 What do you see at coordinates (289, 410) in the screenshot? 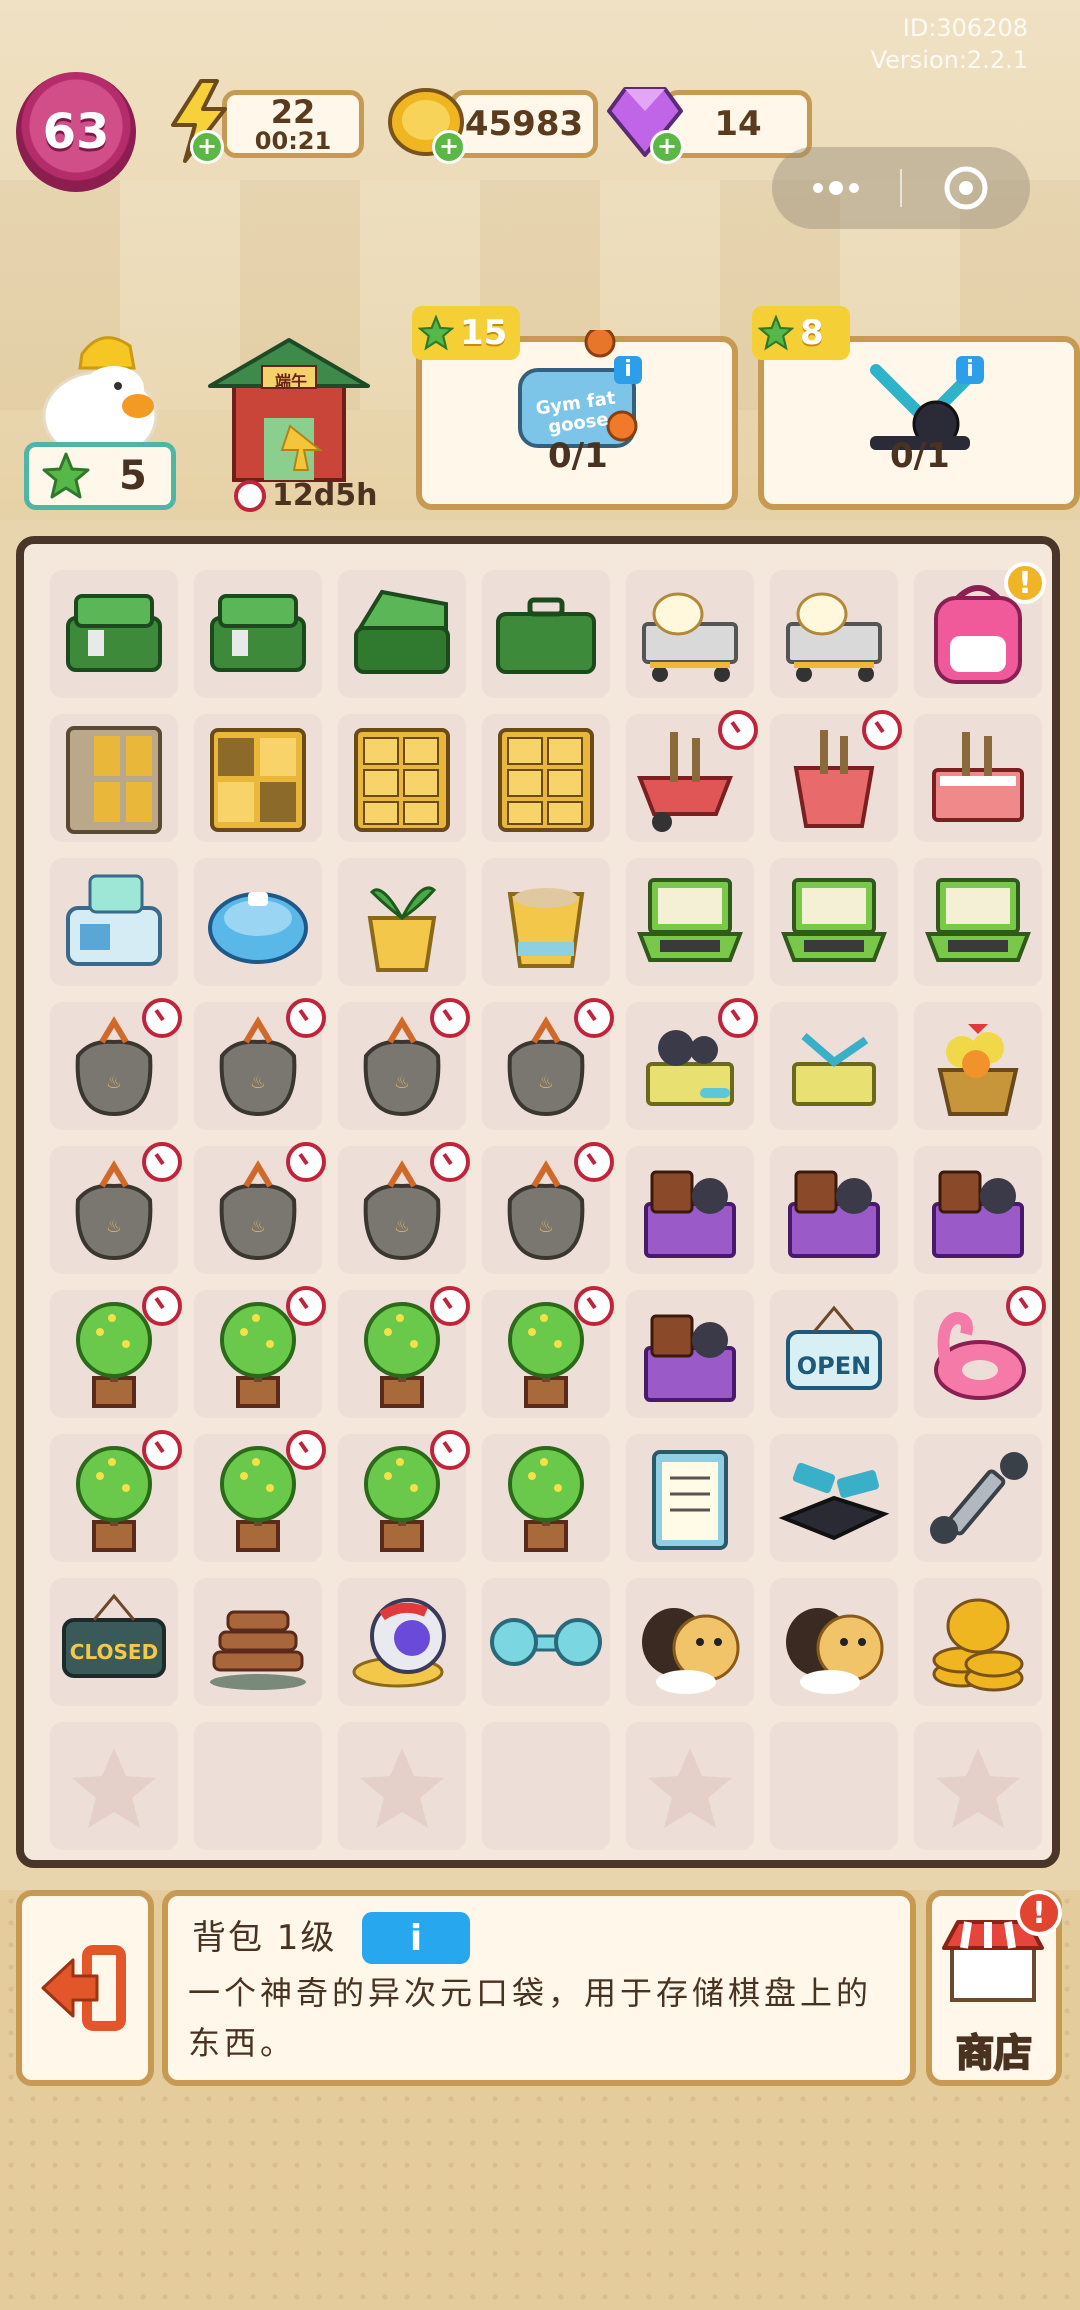
I see `event-building: 端午` at bounding box center [289, 410].